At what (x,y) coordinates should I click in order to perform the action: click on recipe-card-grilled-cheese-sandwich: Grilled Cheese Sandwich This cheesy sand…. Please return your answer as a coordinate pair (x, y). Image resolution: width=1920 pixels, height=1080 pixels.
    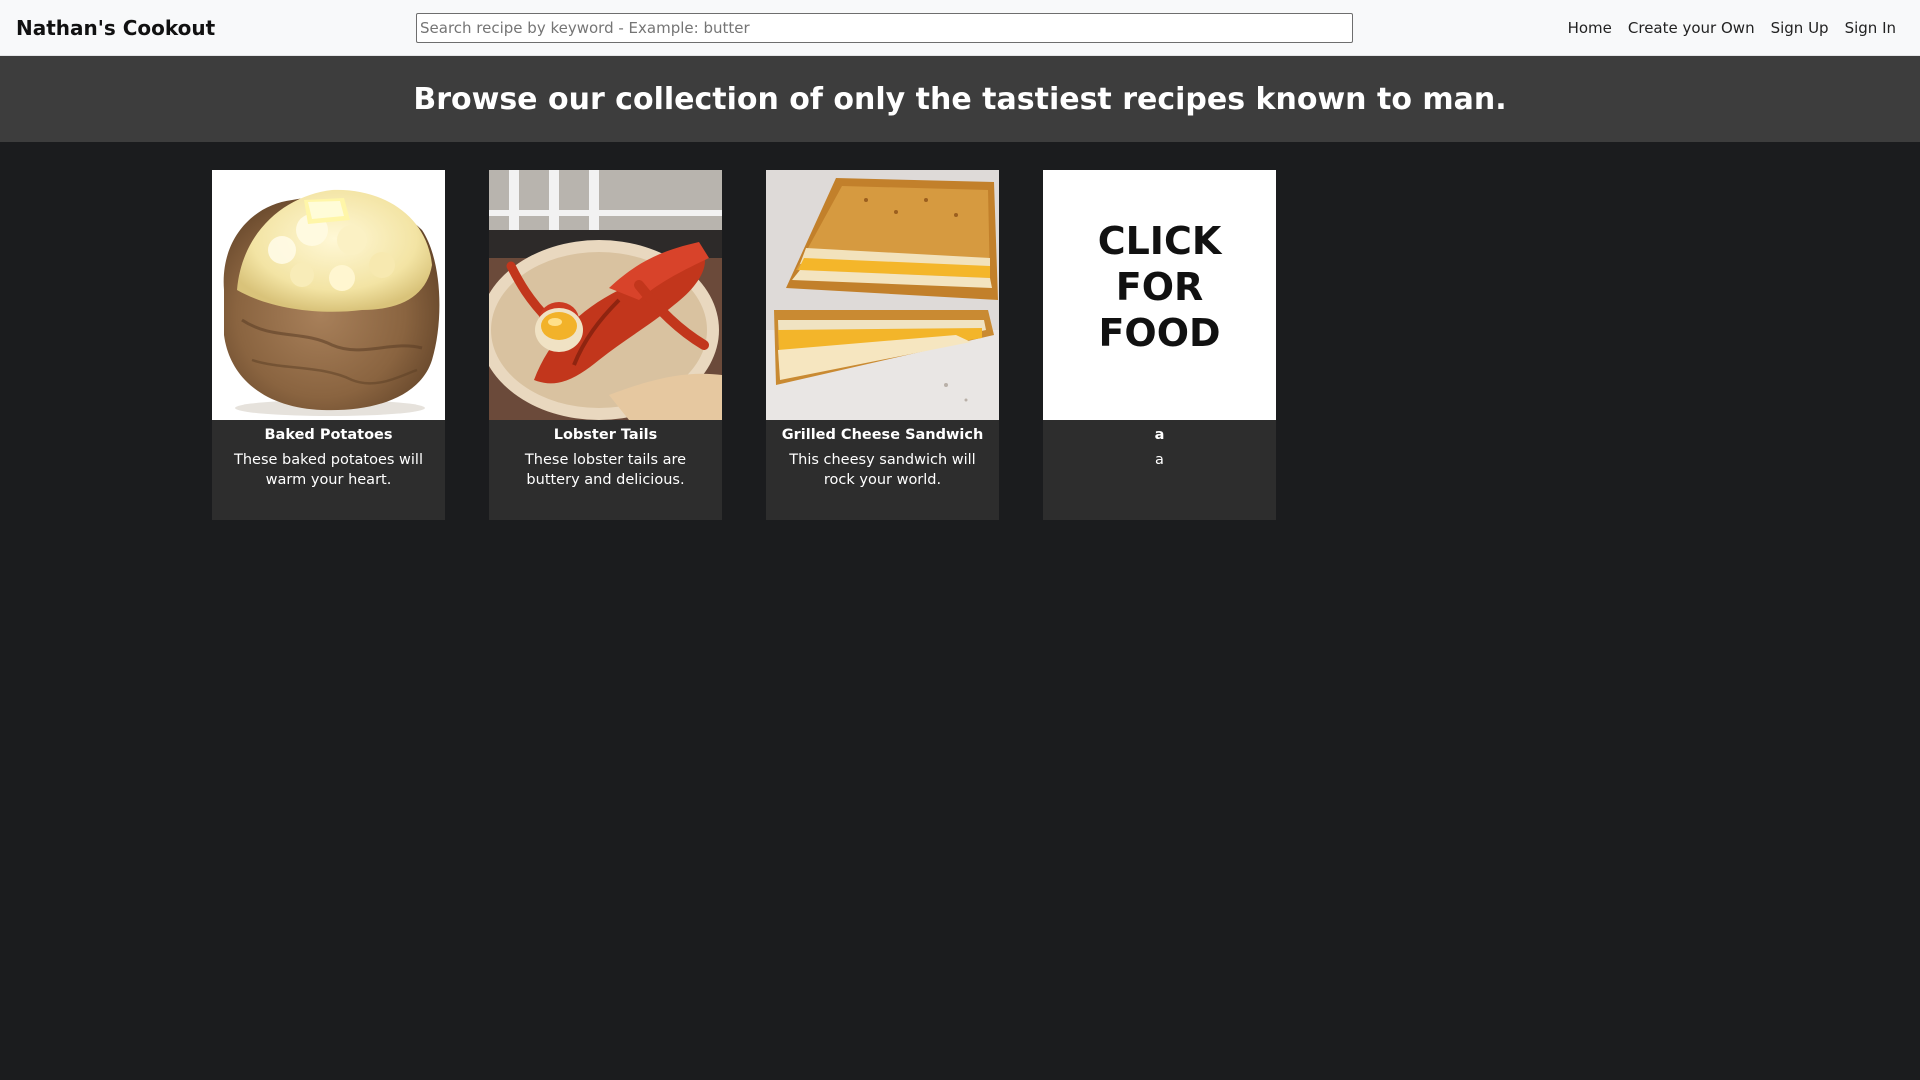
    Looking at the image, I should click on (882, 345).